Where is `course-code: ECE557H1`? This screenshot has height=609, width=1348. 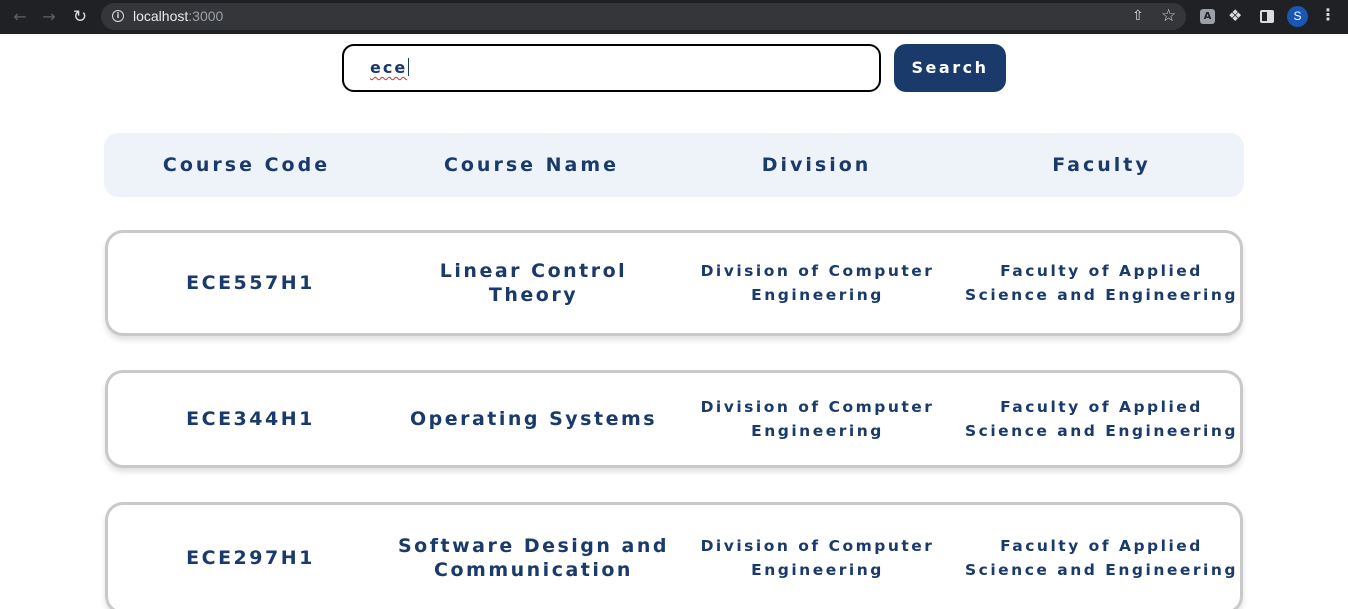
course-code: ECE557H1 is located at coordinates (250, 283).